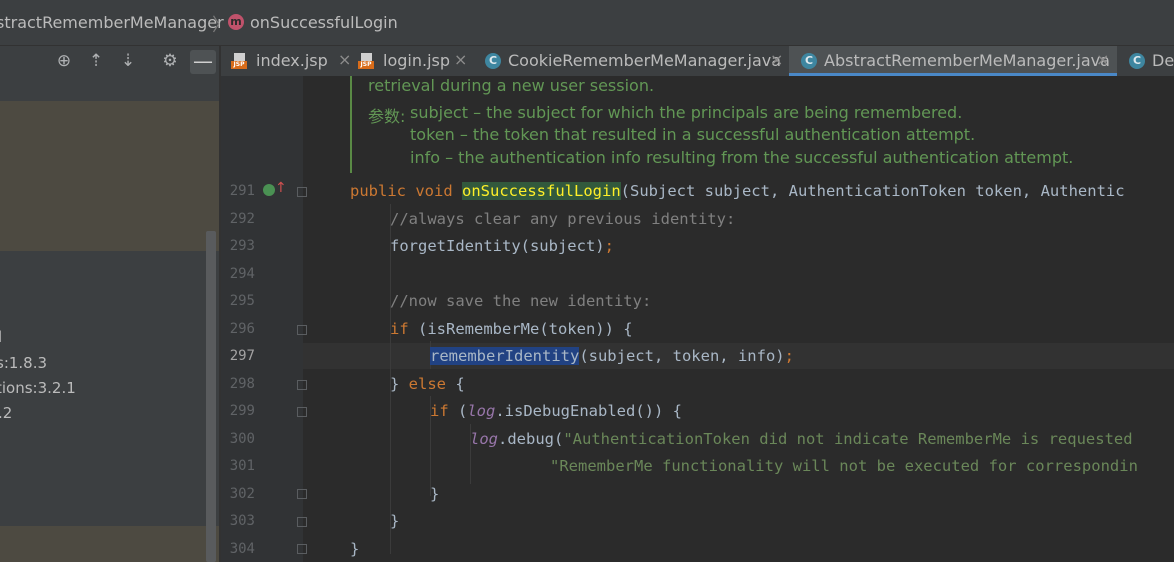 Image resolution: width=1174 pixels, height=562 pixels. Describe the element at coordinates (281, 188) in the screenshot. I see `override-arrow-icon: ↑` at that location.